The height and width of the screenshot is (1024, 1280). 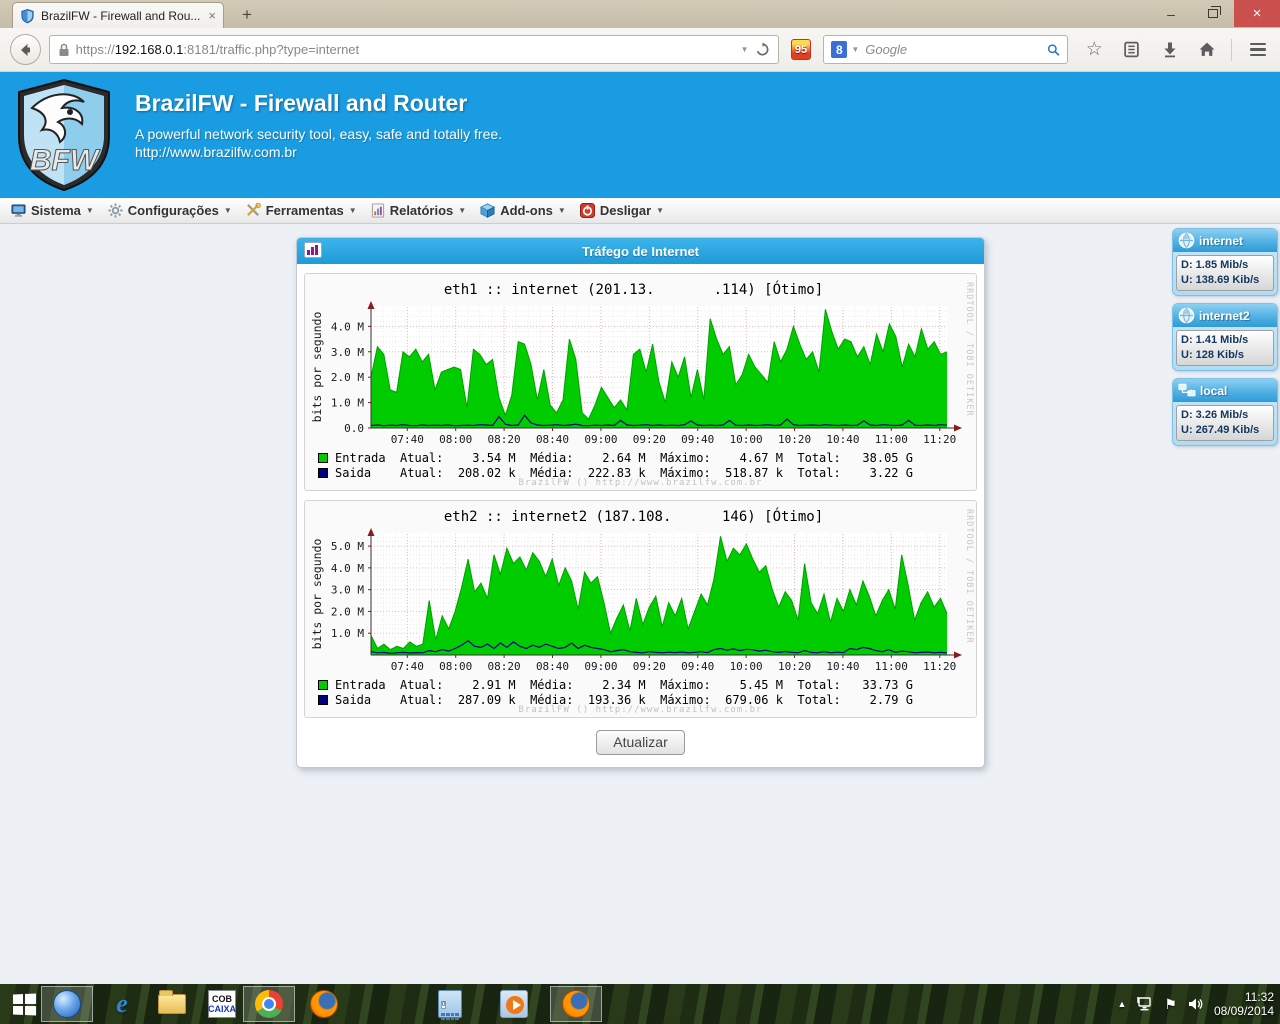 I want to click on widget-header: internet, so click(x=1225, y=240).